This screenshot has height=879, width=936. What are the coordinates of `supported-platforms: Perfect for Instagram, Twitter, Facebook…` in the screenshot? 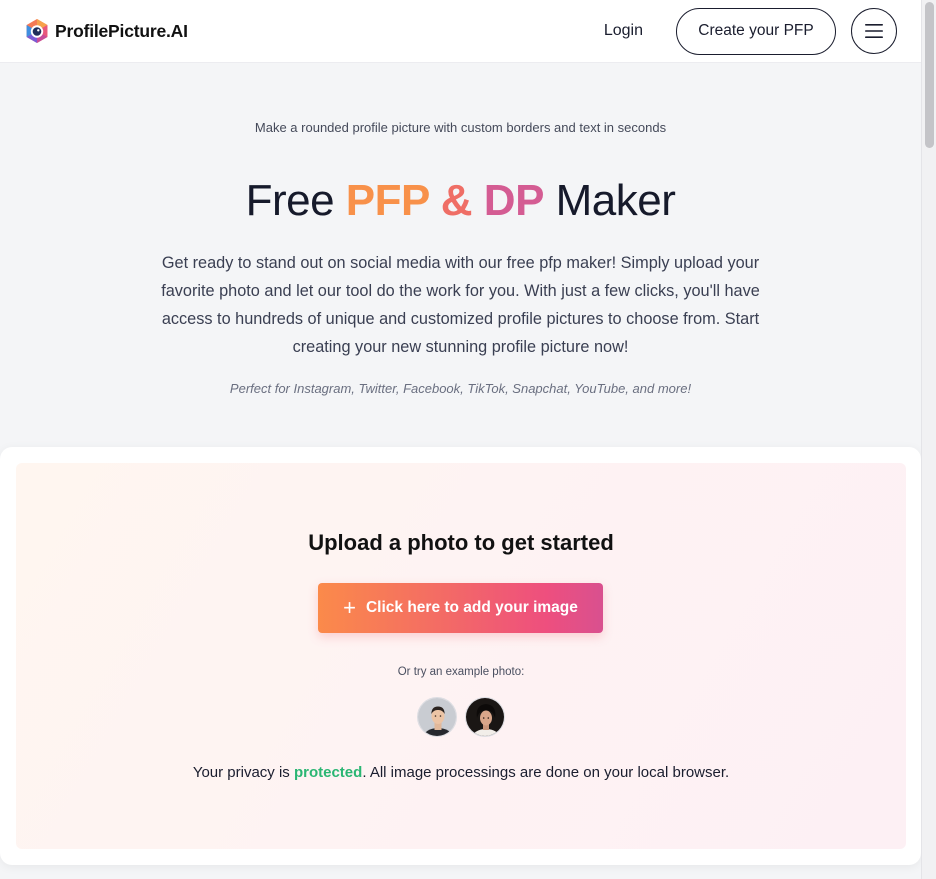 It's located at (460, 388).